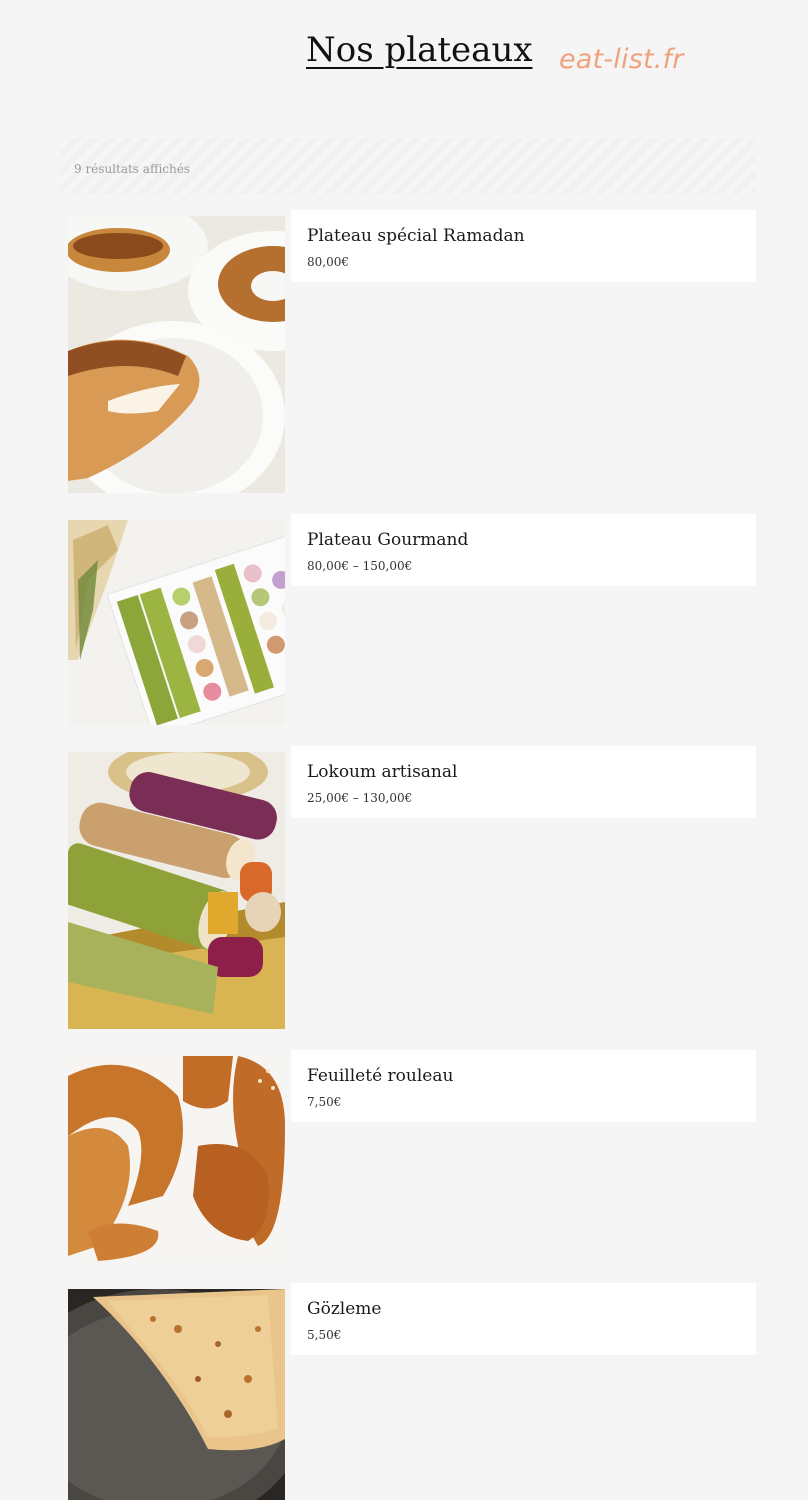 The width and height of the screenshot is (808, 1500). I want to click on product-info: Plateau Gourmand 80,00€ – 150,00€, so click(523, 550).